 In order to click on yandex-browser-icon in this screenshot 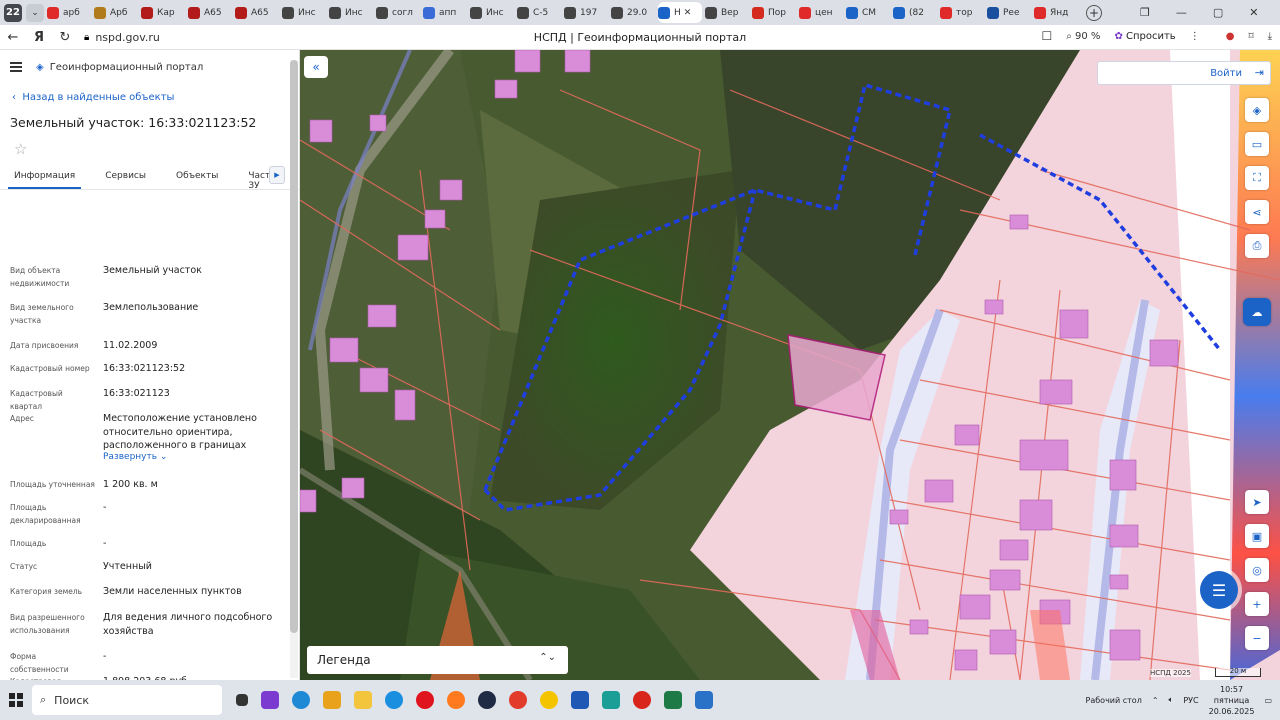, I will do `click(518, 700)`.